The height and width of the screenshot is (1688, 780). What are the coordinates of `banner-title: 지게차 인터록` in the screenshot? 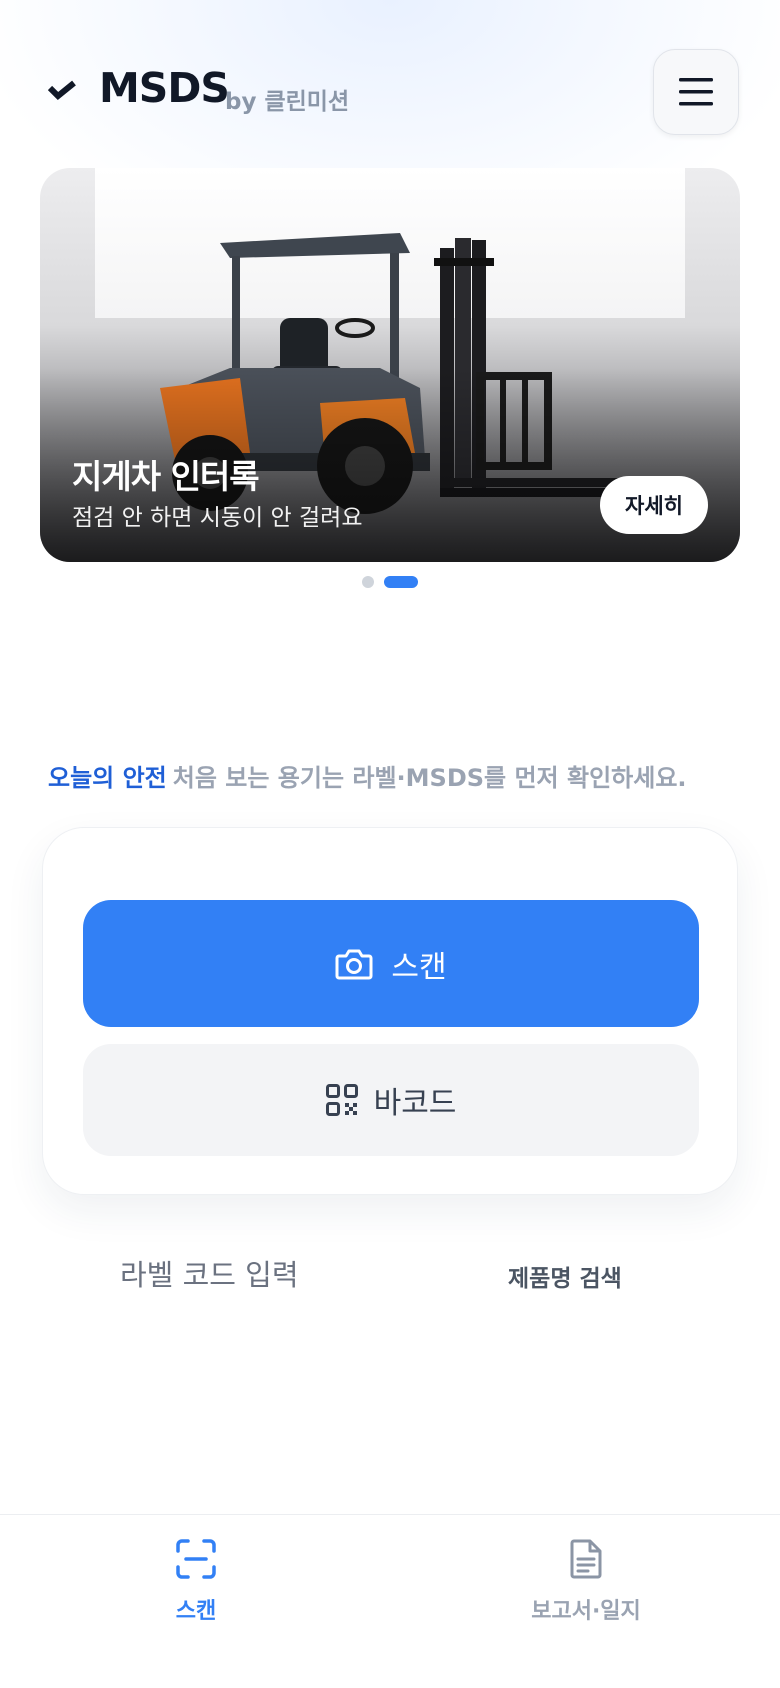 It's located at (166, 476).